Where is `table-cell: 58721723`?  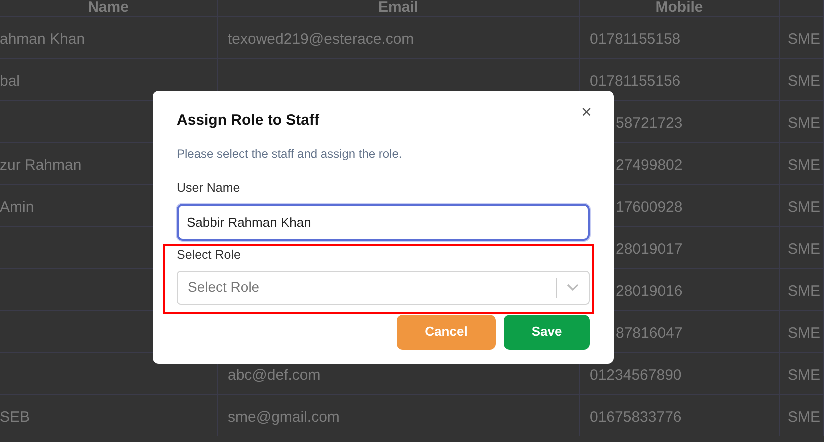 table-cell: 58721723 is located at coordinates (649, 124).